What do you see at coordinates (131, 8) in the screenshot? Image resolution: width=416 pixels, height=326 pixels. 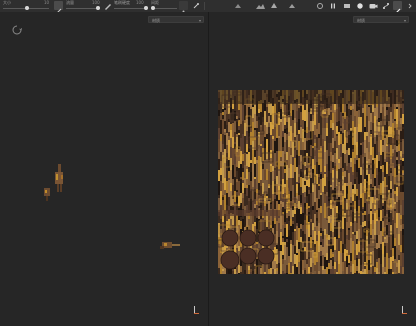 I see `hardness-slider-track` at bounding box center [131, 8].